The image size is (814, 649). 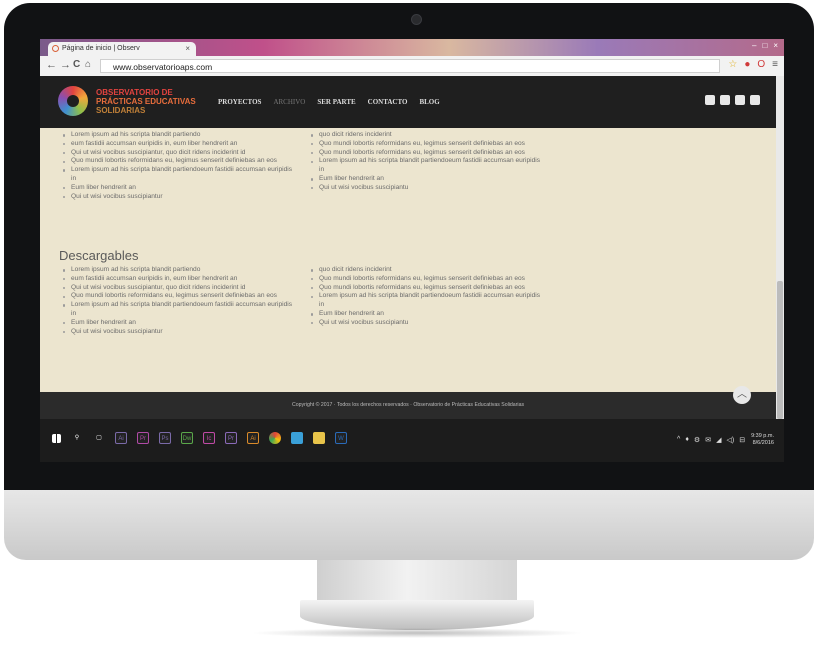 I want to click on clock-time: 9:39 p.m., so click(x=762, y=436).